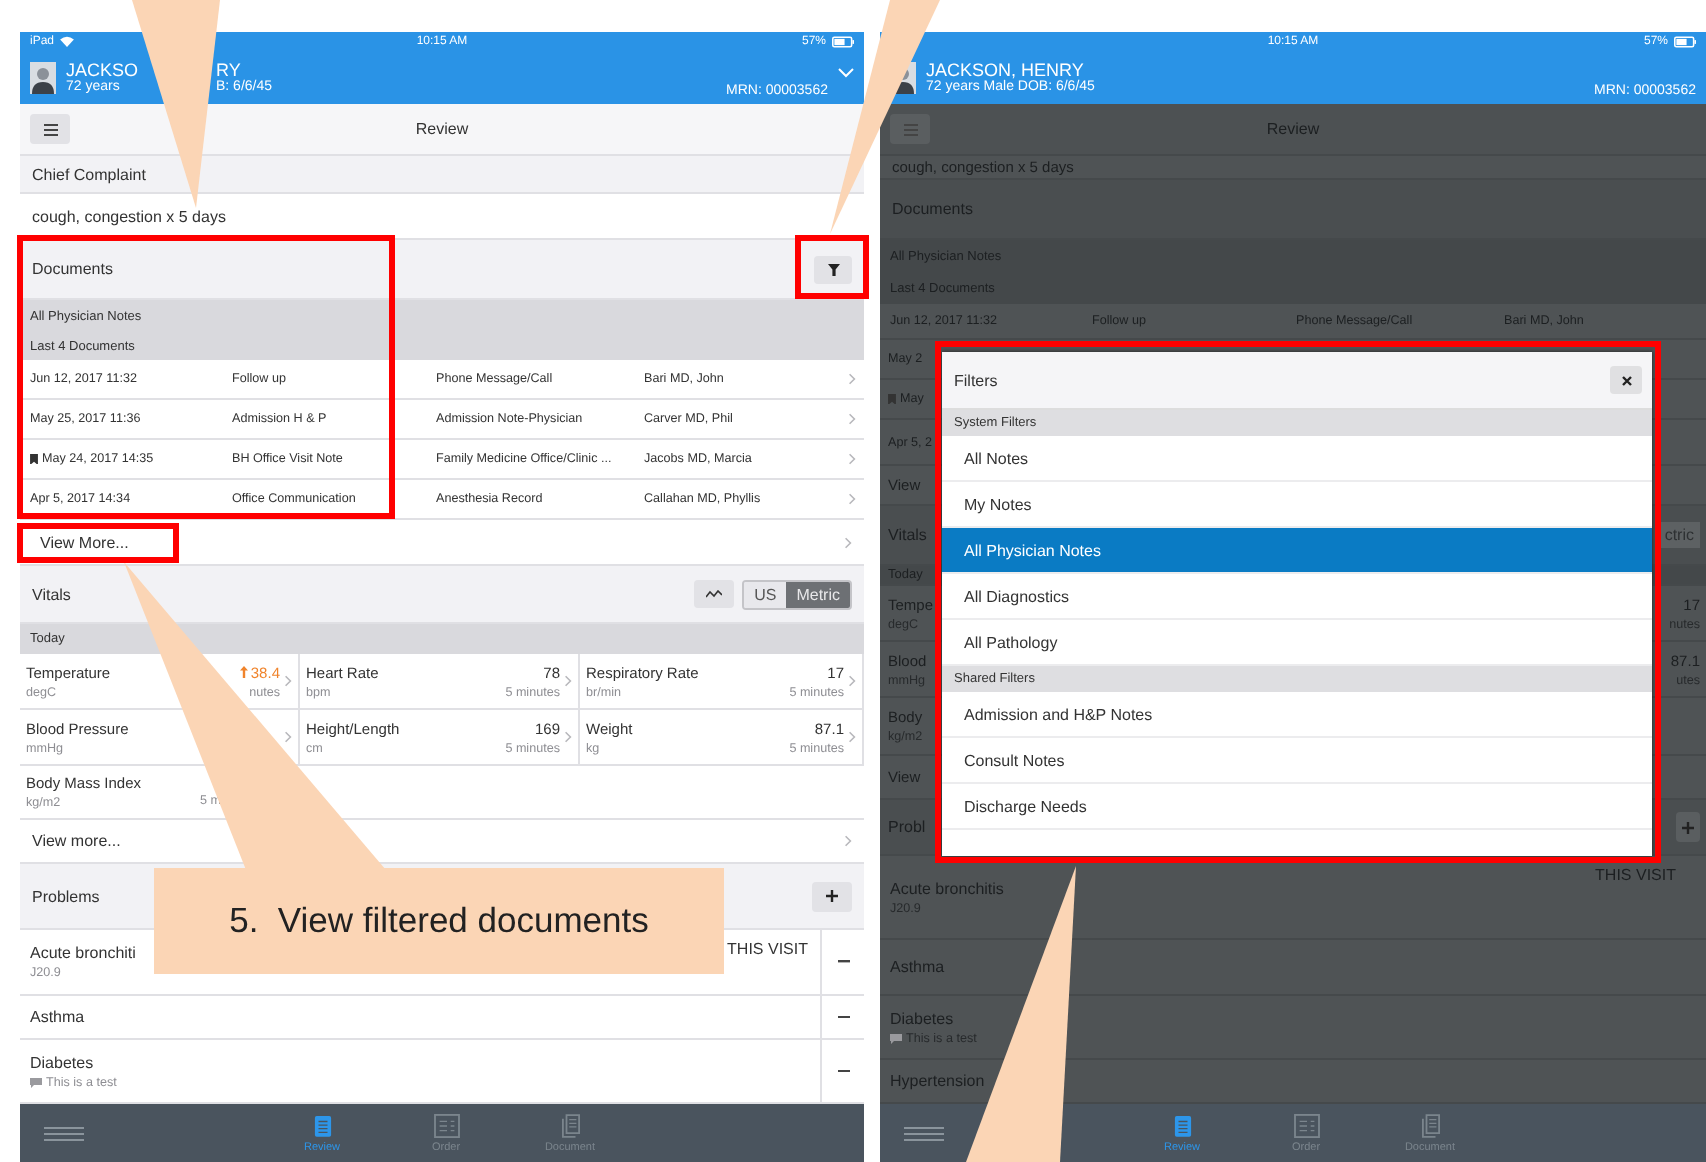 The height and width of the screenshot is (1162, 1706). I want to click on problem-name: Acute bronchiti, so click(84, 953).